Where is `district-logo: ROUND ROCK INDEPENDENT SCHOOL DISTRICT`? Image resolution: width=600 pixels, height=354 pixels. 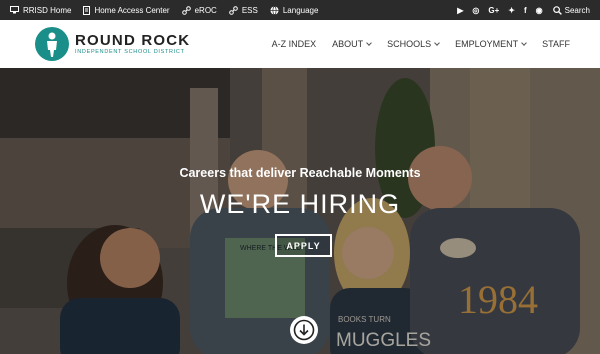
district-logo: ROUND ROCK INDEPENDENT SCHOOL DISTRICT is located at coordinates (112, 44).